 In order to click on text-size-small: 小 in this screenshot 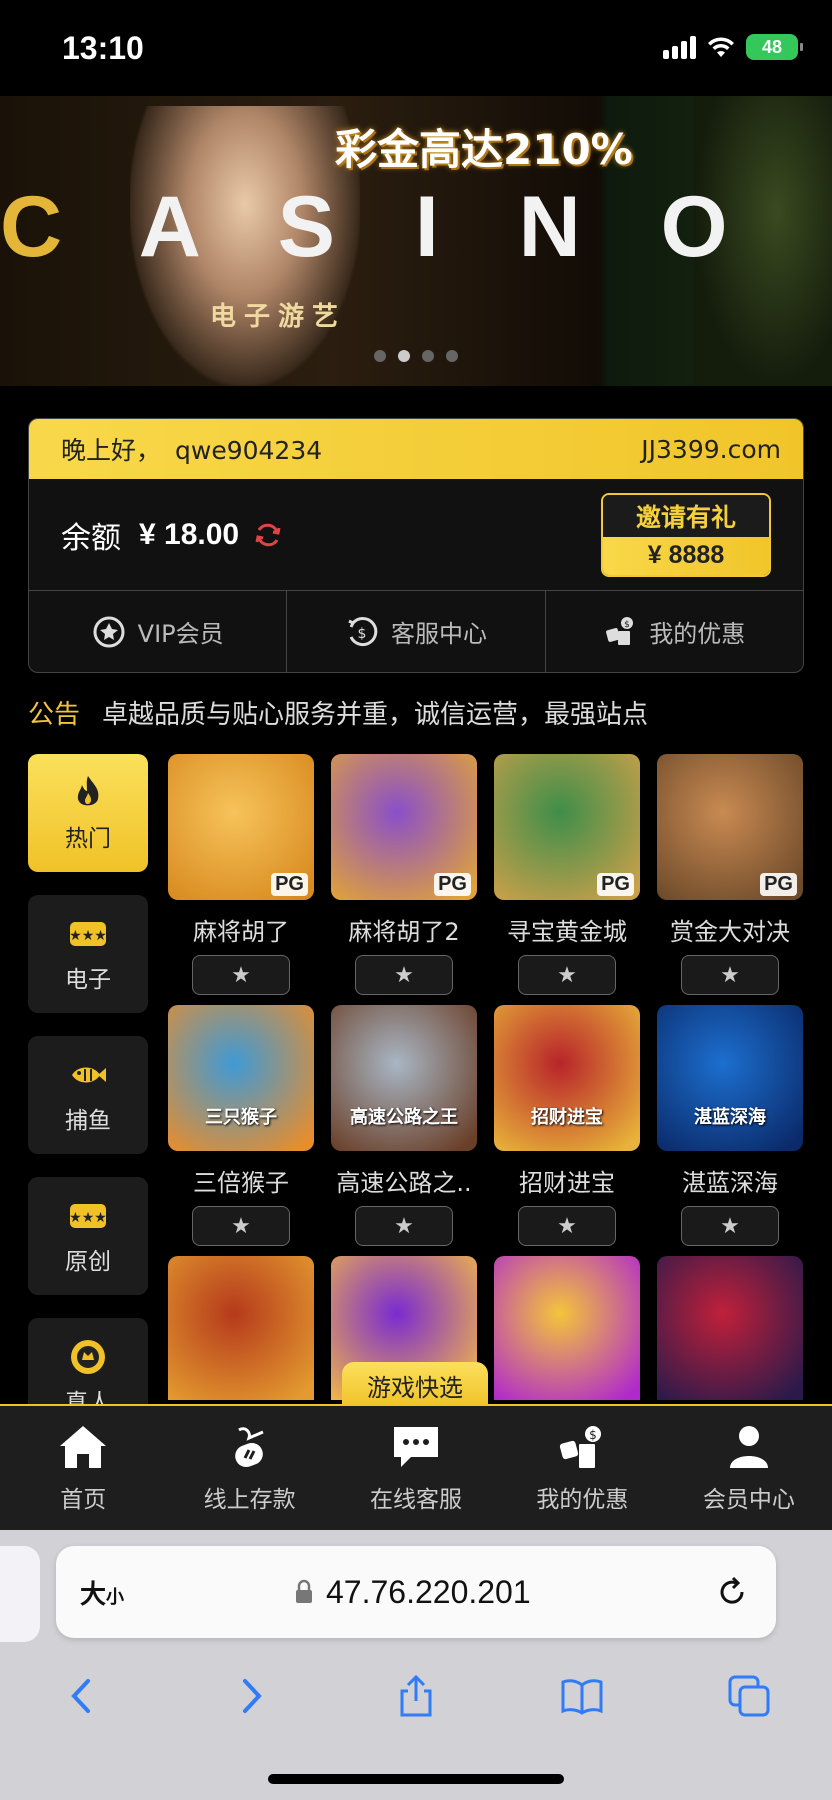, I will do `click(115, 1597)`.